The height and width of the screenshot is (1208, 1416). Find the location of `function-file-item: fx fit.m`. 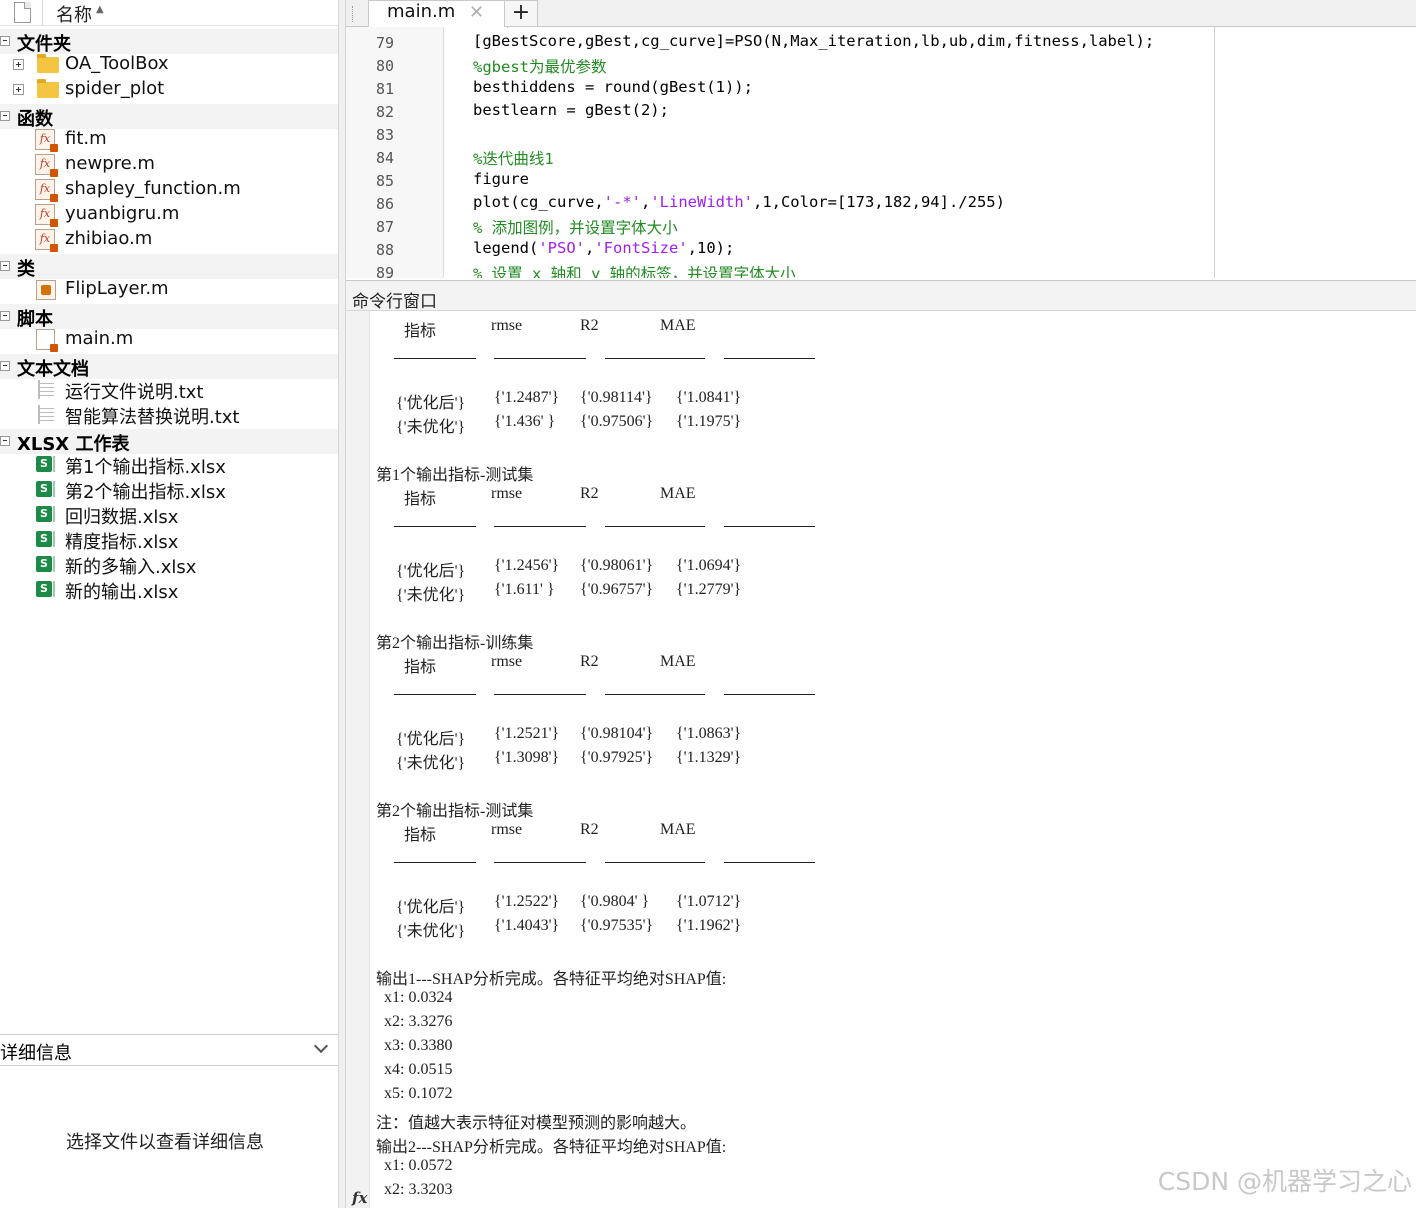

function-file-item: fx fit.m is located at coordinates (169, 139).